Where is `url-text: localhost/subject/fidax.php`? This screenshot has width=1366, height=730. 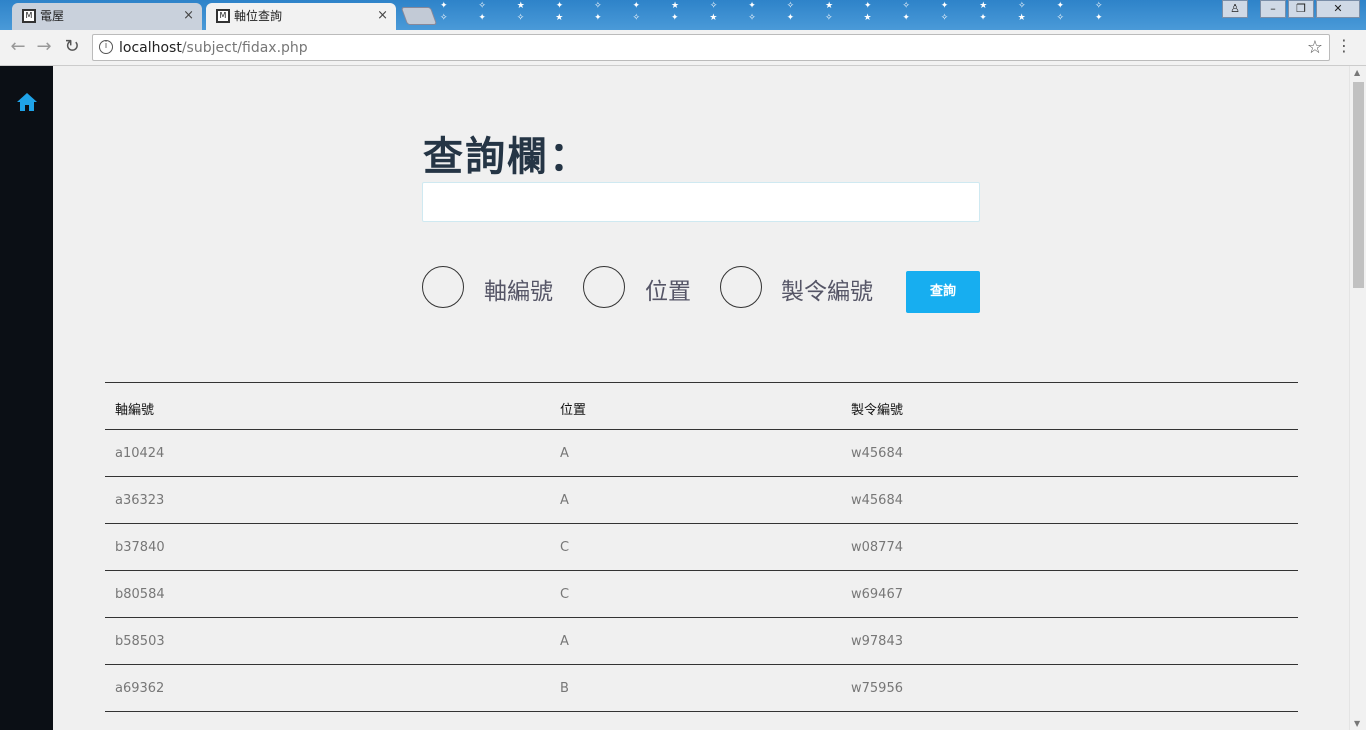 url-text: localhost/subject/fidax.php is located at coordinates (213, 48).